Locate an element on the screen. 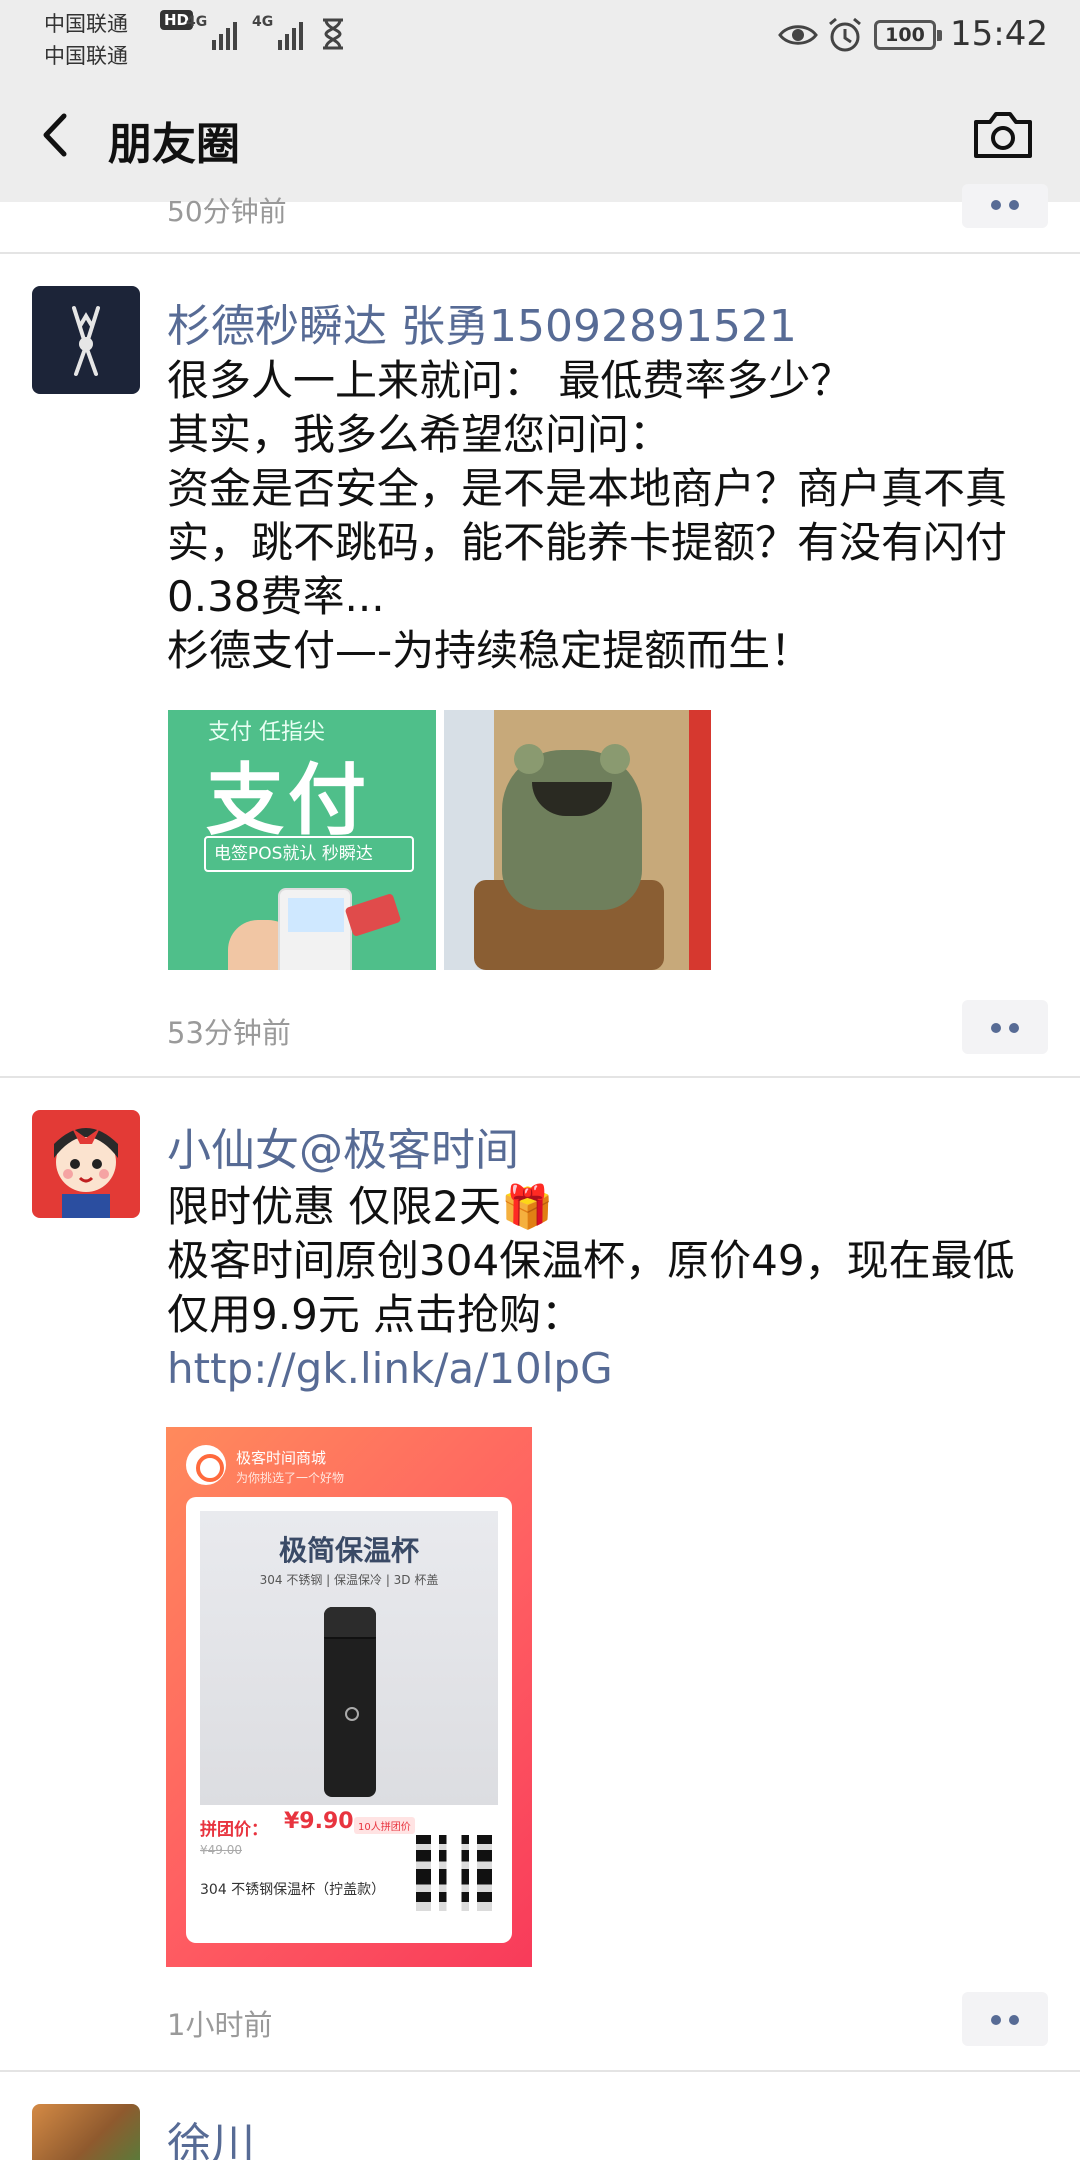 The width and height of the screenshot is (1080, 2160). qr-code-icon is located at coordinates (454, 1873).